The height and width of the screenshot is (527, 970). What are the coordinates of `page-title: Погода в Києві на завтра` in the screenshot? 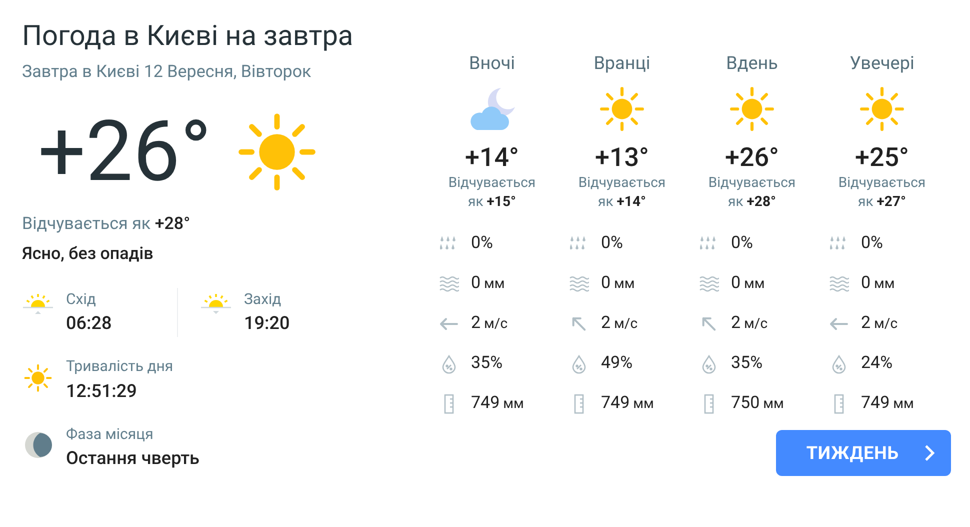 It's located at (188, 36).